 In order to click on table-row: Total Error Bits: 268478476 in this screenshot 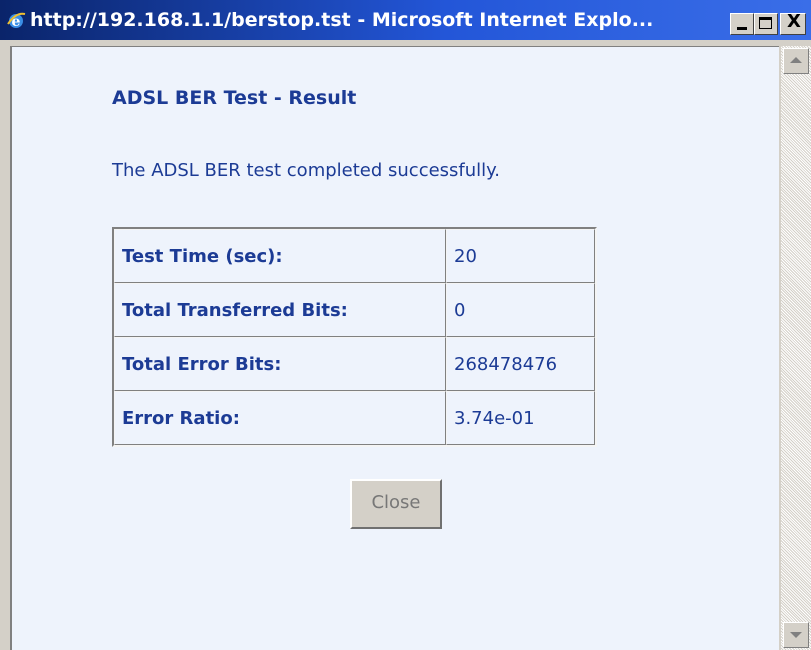, I will do `click(354, 364)`.